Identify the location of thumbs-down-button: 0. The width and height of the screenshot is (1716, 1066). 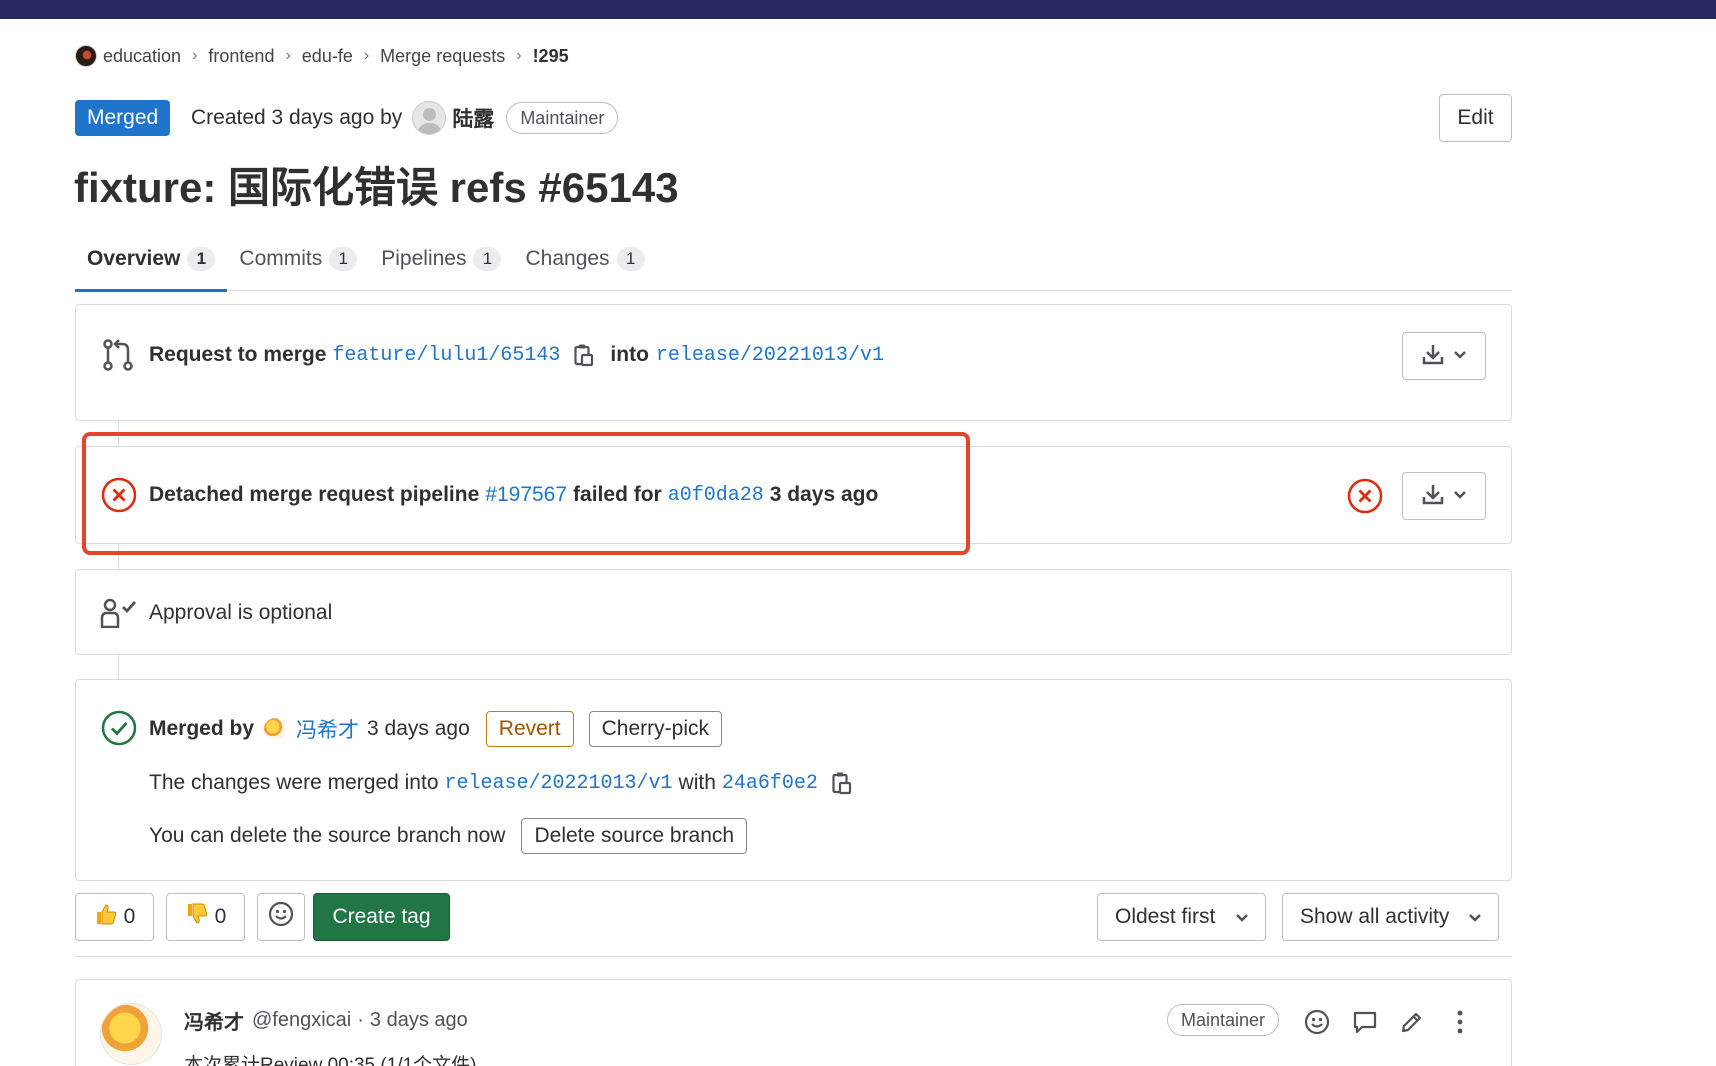
(205, 917).